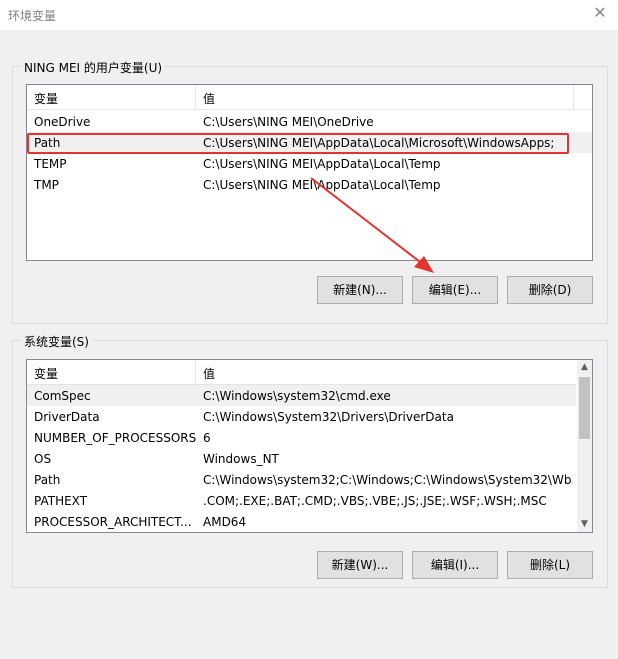  I want to click on vertical-scrollbar: ▲ ▼, so click(584, 446).